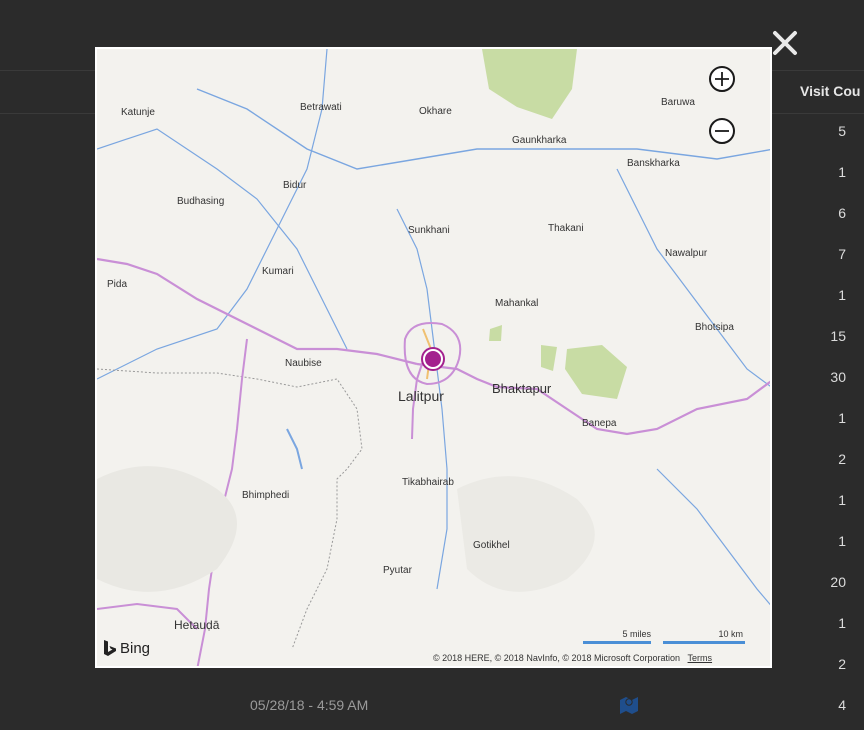 Image resolution: width=864 pixels, height=730 pixels. Describe the element at coordinates (522, 388) in the screenshot. I see `place-label-major: Bhaktapur` at that location.